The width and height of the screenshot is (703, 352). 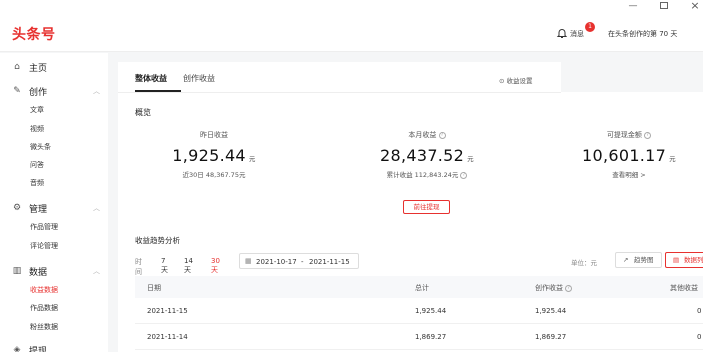 What do you see at coordinates (34, 34) in the screenshot?
I see `app-logo: 头条号` at bounding box center [34, 34].